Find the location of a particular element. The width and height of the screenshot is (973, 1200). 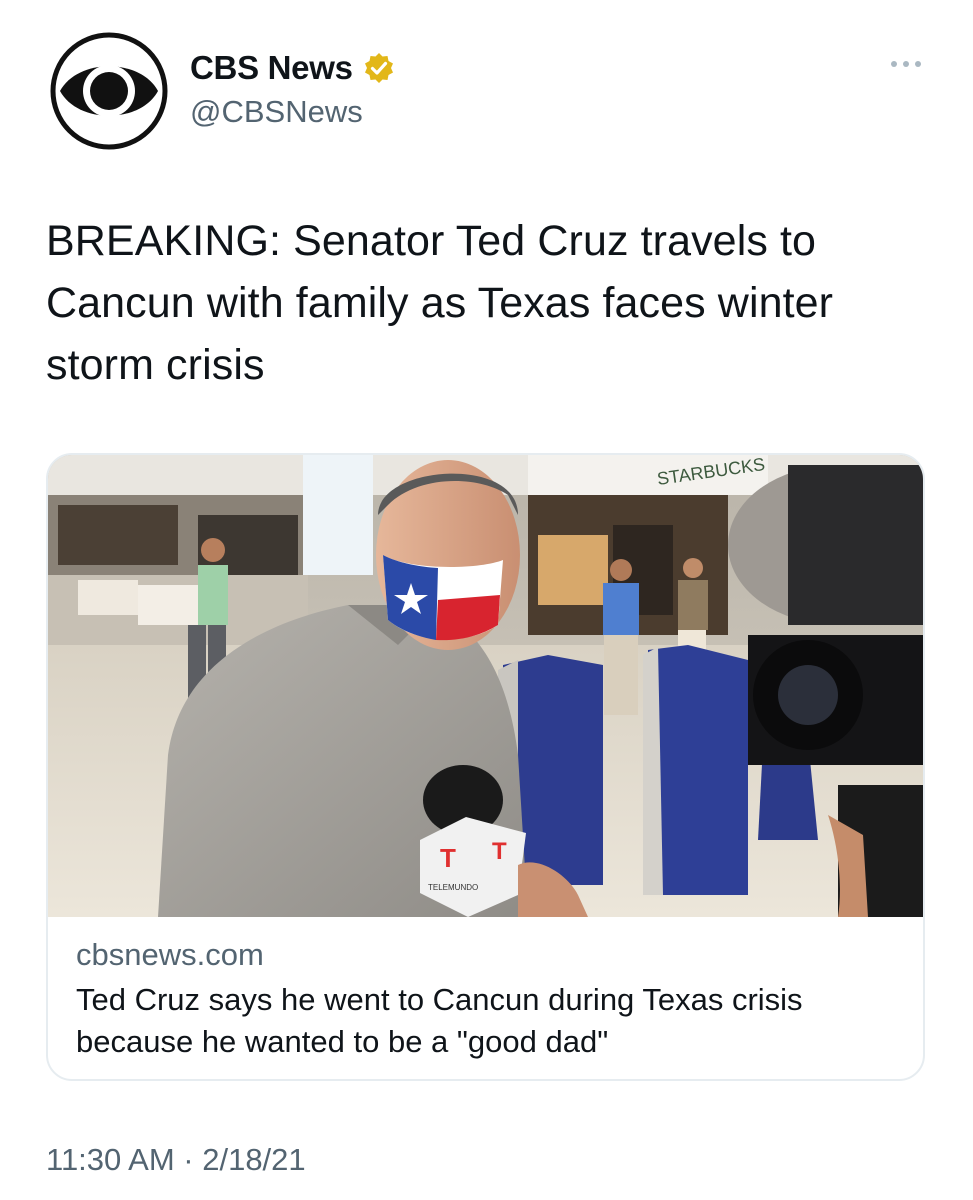

tweet-timestamp: 11:30 AM · 2/18/21 is located at coordinates (176, 1160).